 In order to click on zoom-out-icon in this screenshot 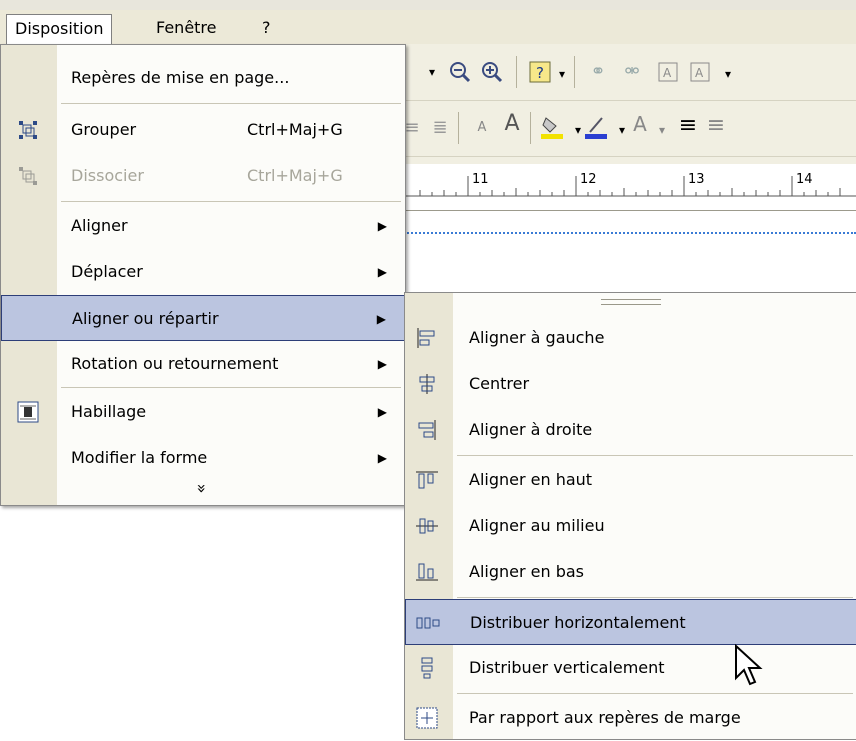, I will do `click(460, 72)`.